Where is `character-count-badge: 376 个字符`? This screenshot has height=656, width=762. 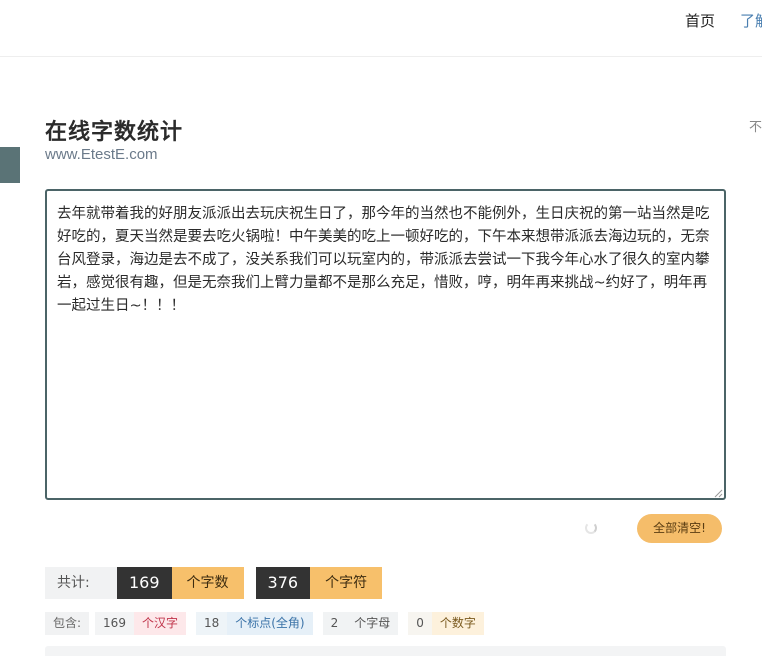
character-count-badge: 376 个字符 is located at coordinates (319, 583).